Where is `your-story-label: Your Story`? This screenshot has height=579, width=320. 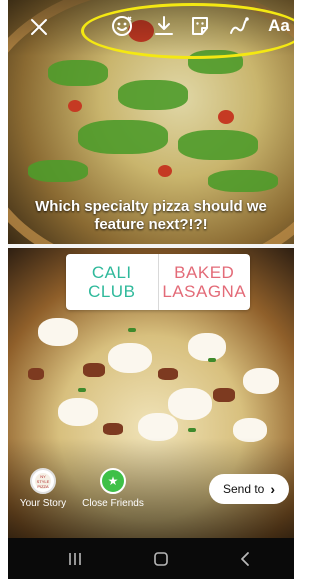
your-story-label: Your Story is located at coordinates (43, 503).